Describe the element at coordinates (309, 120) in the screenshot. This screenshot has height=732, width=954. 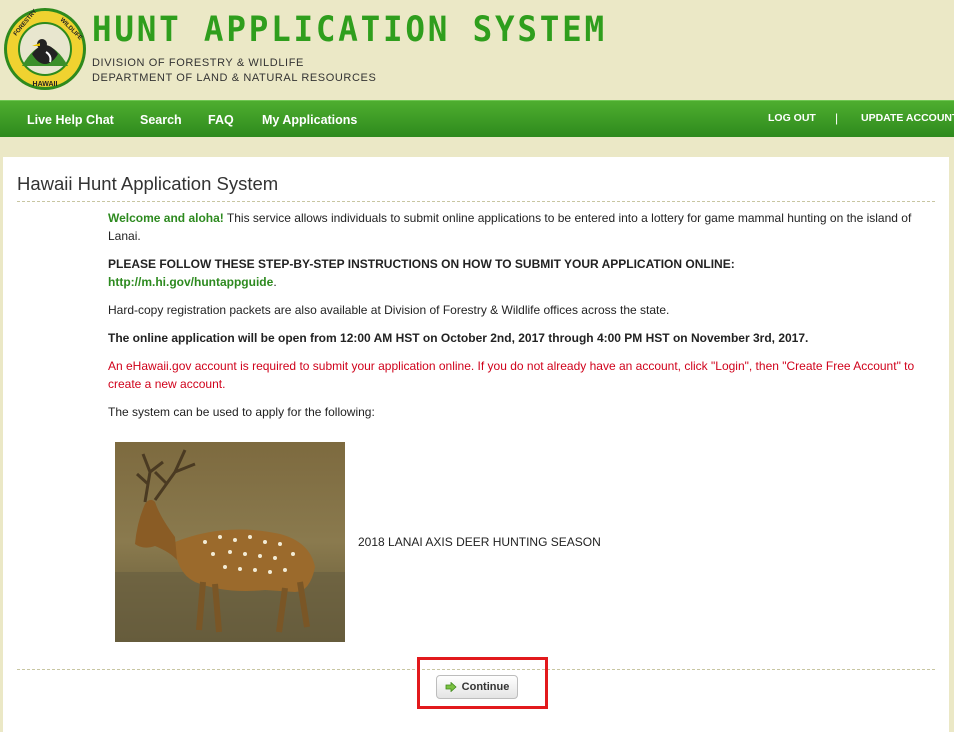
I see `nav-my-applications: My Applications` at that location.